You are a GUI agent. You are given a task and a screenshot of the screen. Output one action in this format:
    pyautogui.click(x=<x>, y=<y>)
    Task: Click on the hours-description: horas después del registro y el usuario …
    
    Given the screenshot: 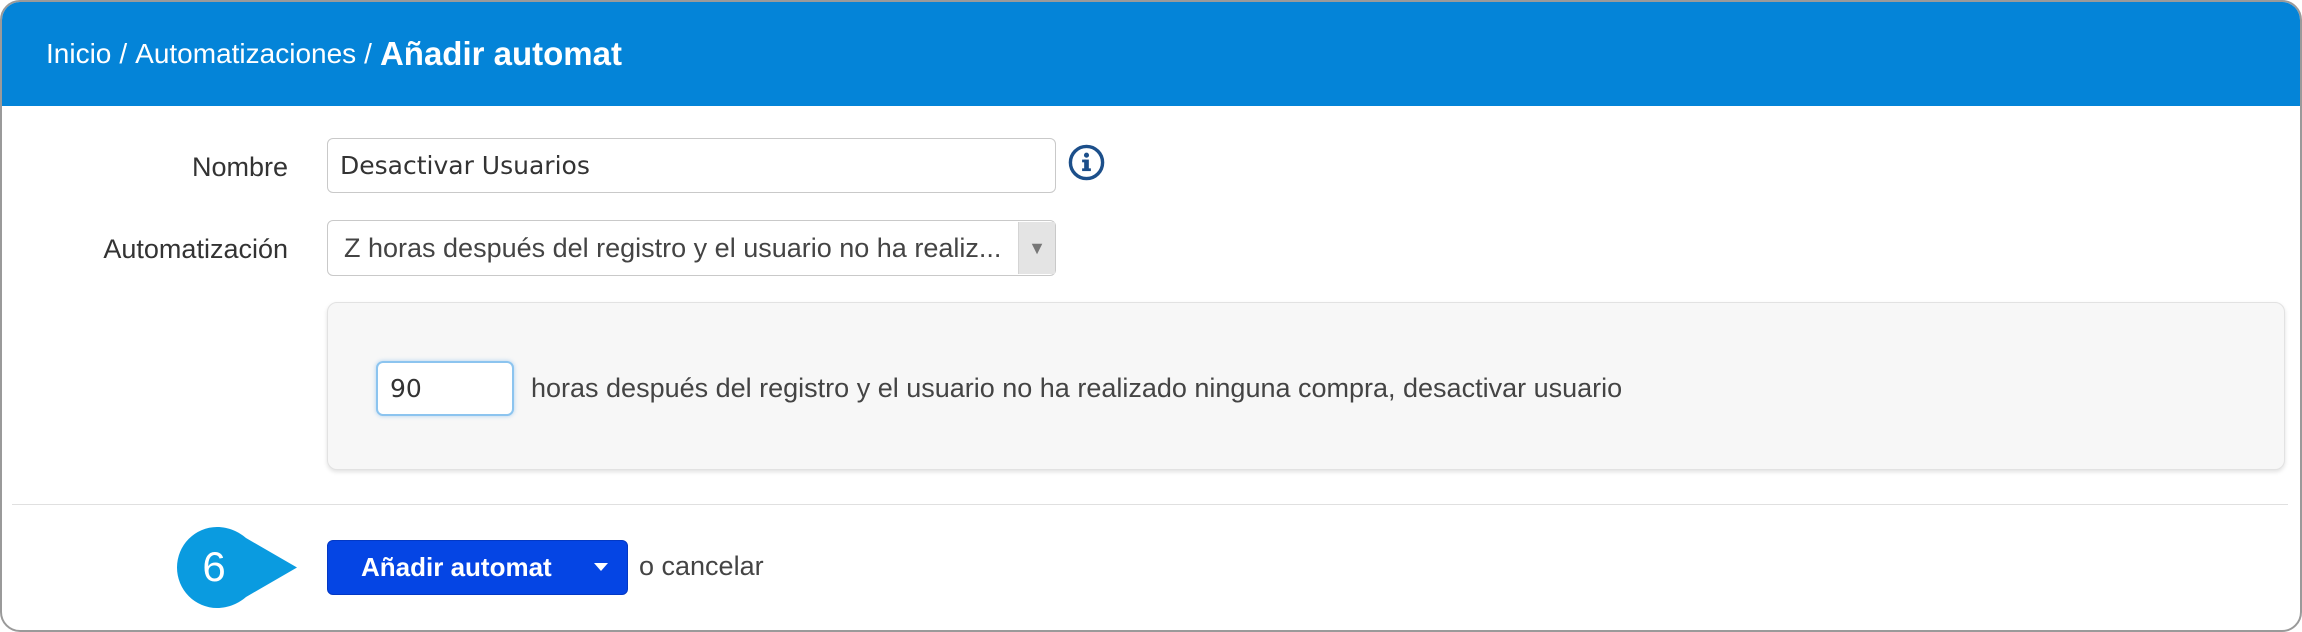 What is the action you would take?
    pyautogui.click(x=1077, y=388)
    